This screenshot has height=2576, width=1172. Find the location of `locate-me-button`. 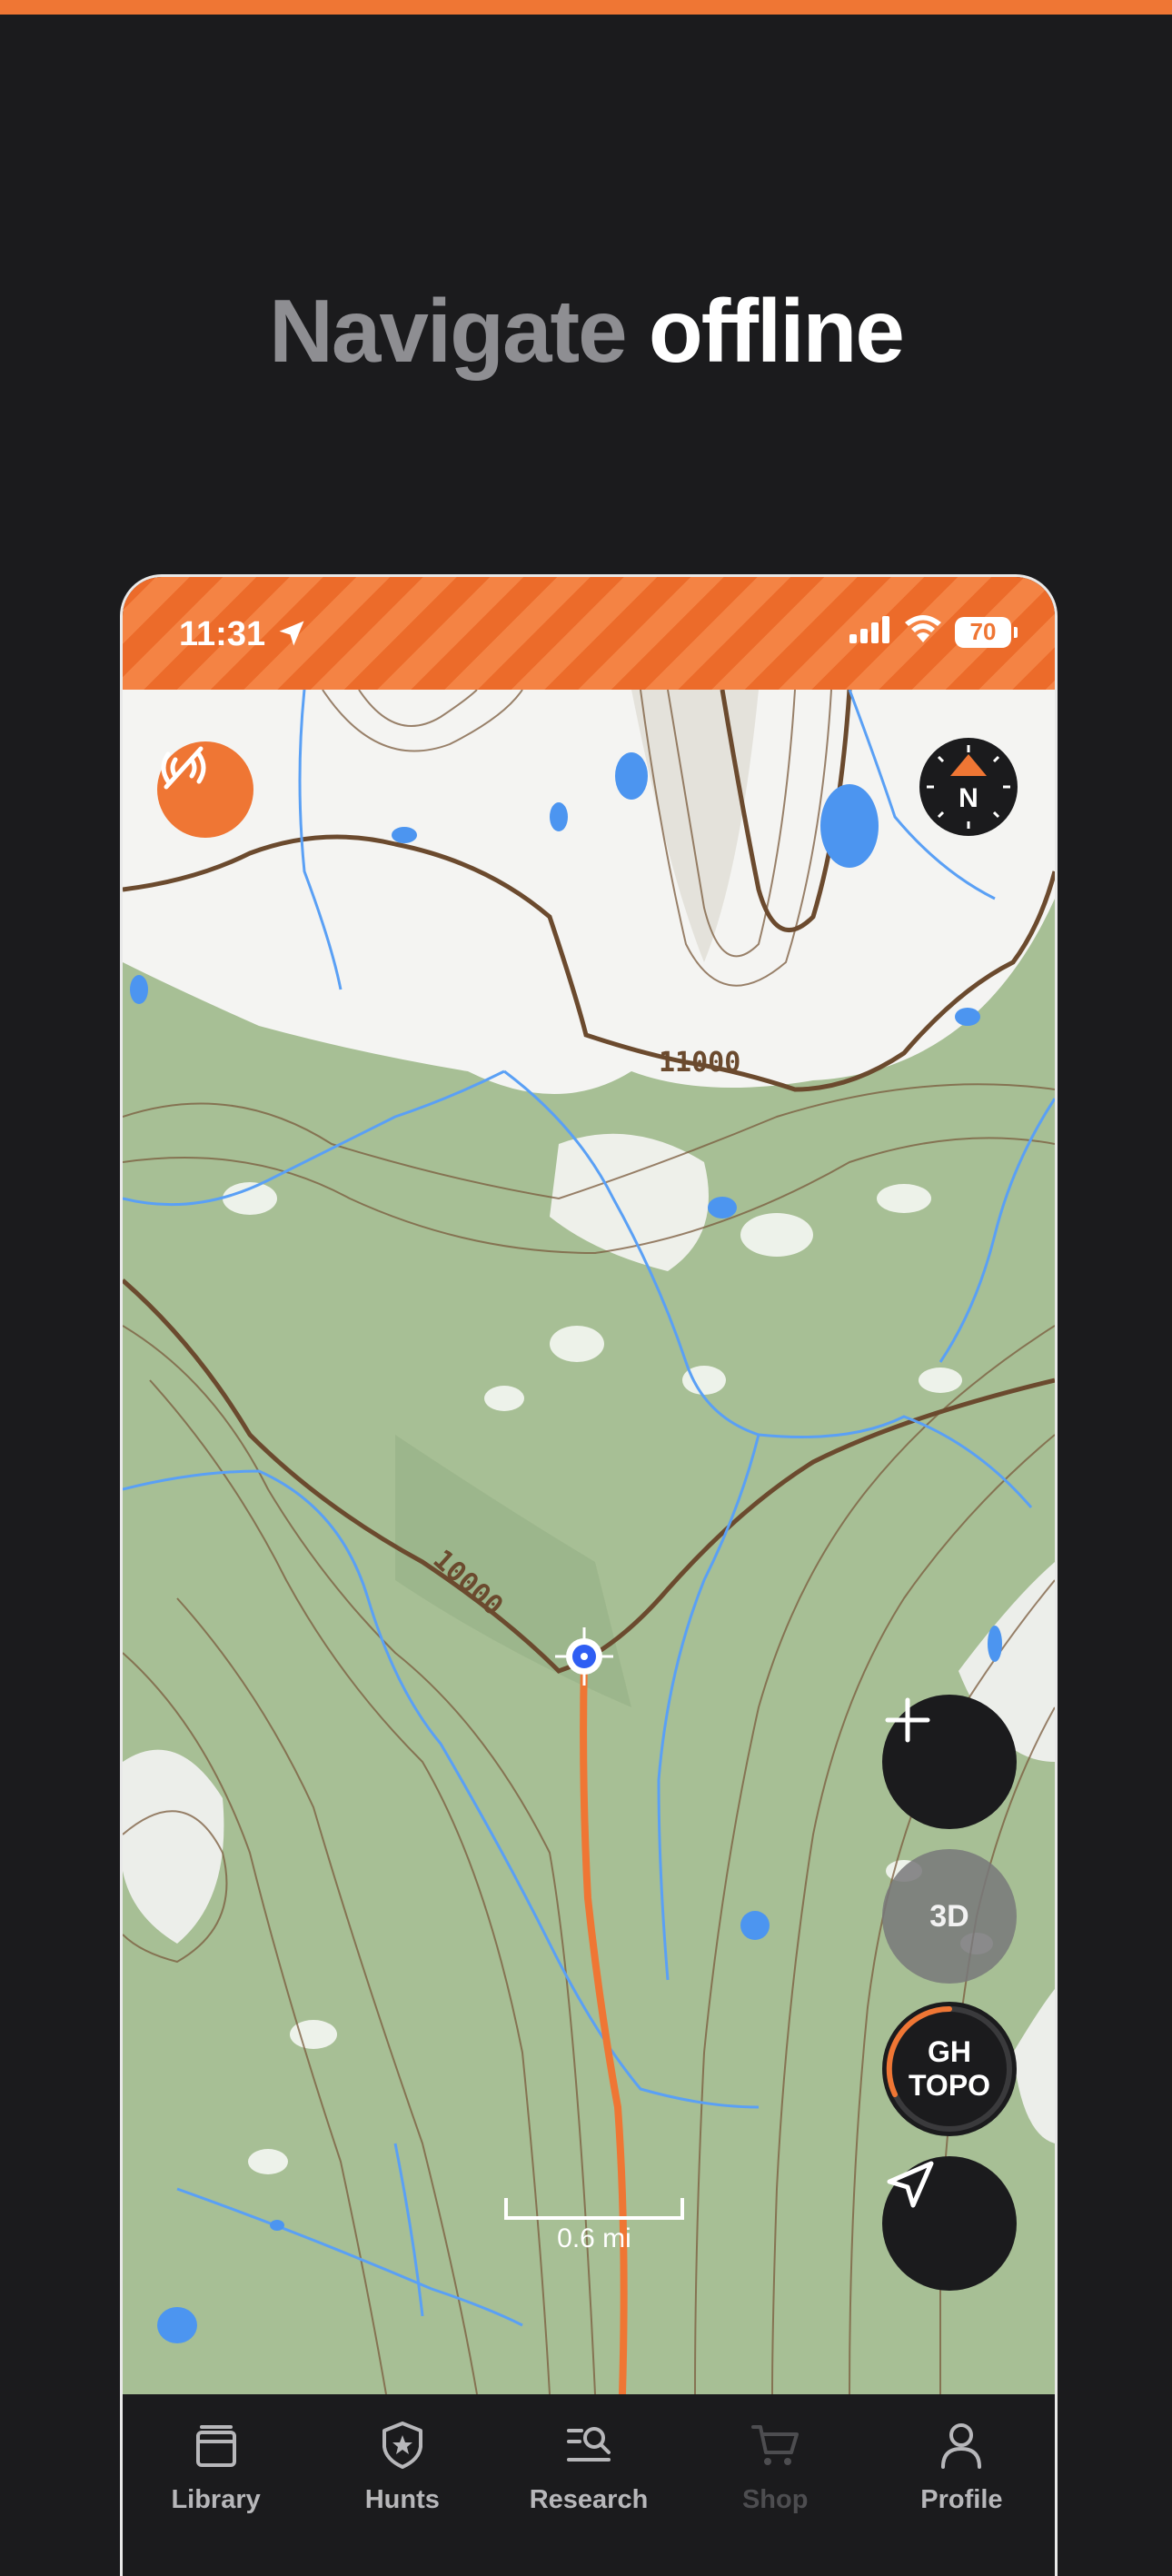

locate-me-button is located at coordinates (950, 2223).